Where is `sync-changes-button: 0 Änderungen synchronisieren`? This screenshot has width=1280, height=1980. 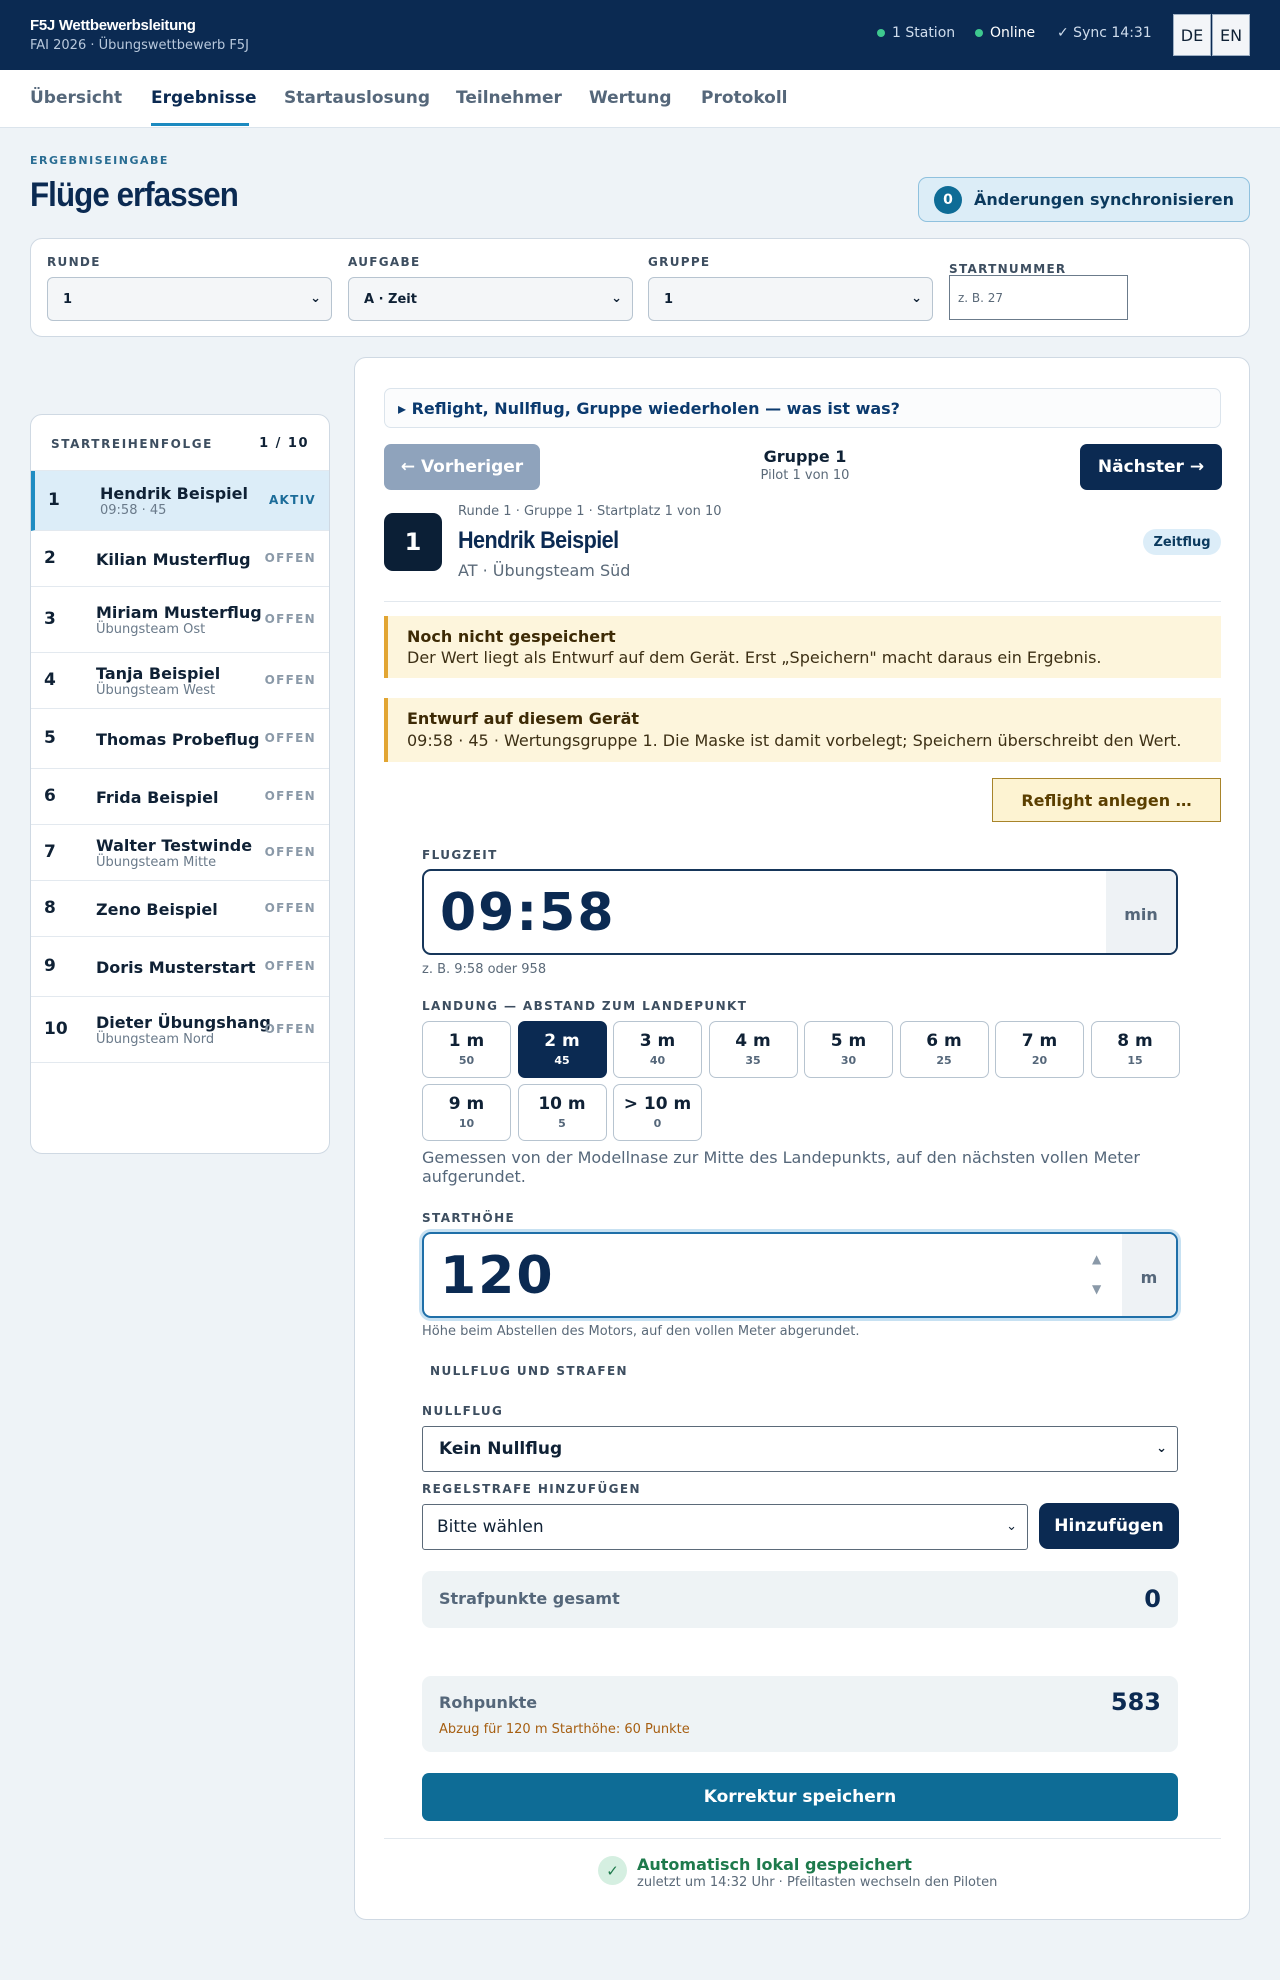 sync-changes-button: 0 Änderungen synchronisieren is located at coordinates (1084, 199).